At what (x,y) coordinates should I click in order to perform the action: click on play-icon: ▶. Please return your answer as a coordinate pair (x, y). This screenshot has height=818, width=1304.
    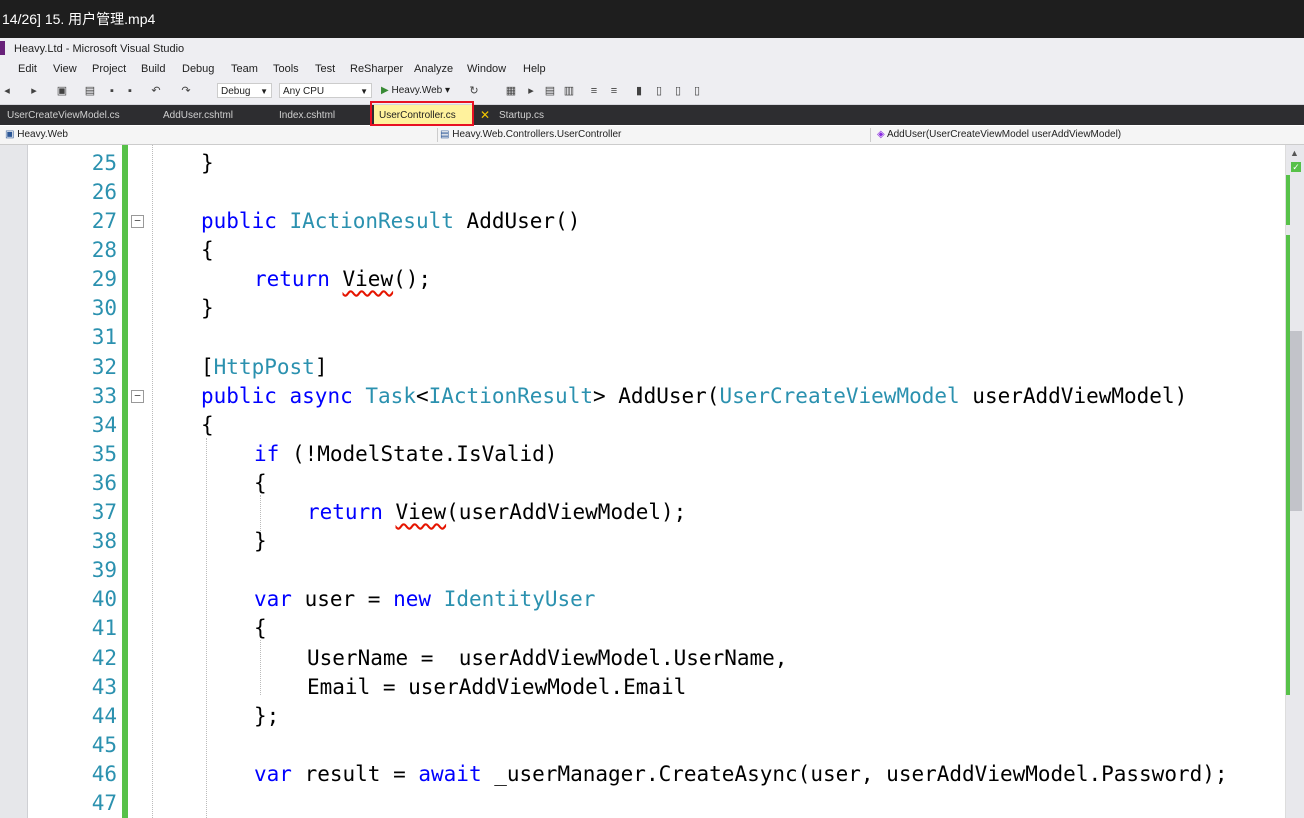
    Looking at the image, I should click on (385, 90).